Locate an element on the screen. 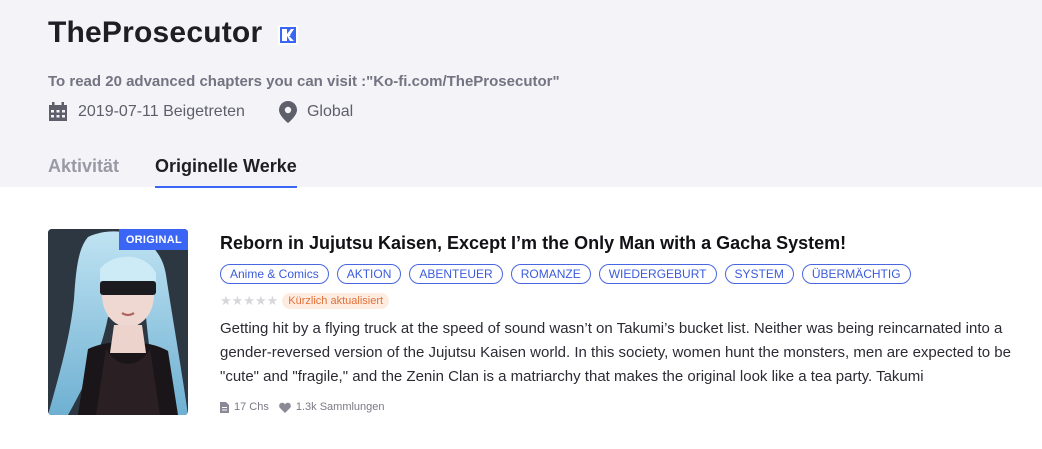 This screenshot has height=449, width=1042. document-icon is located at coordinates (224, 407).